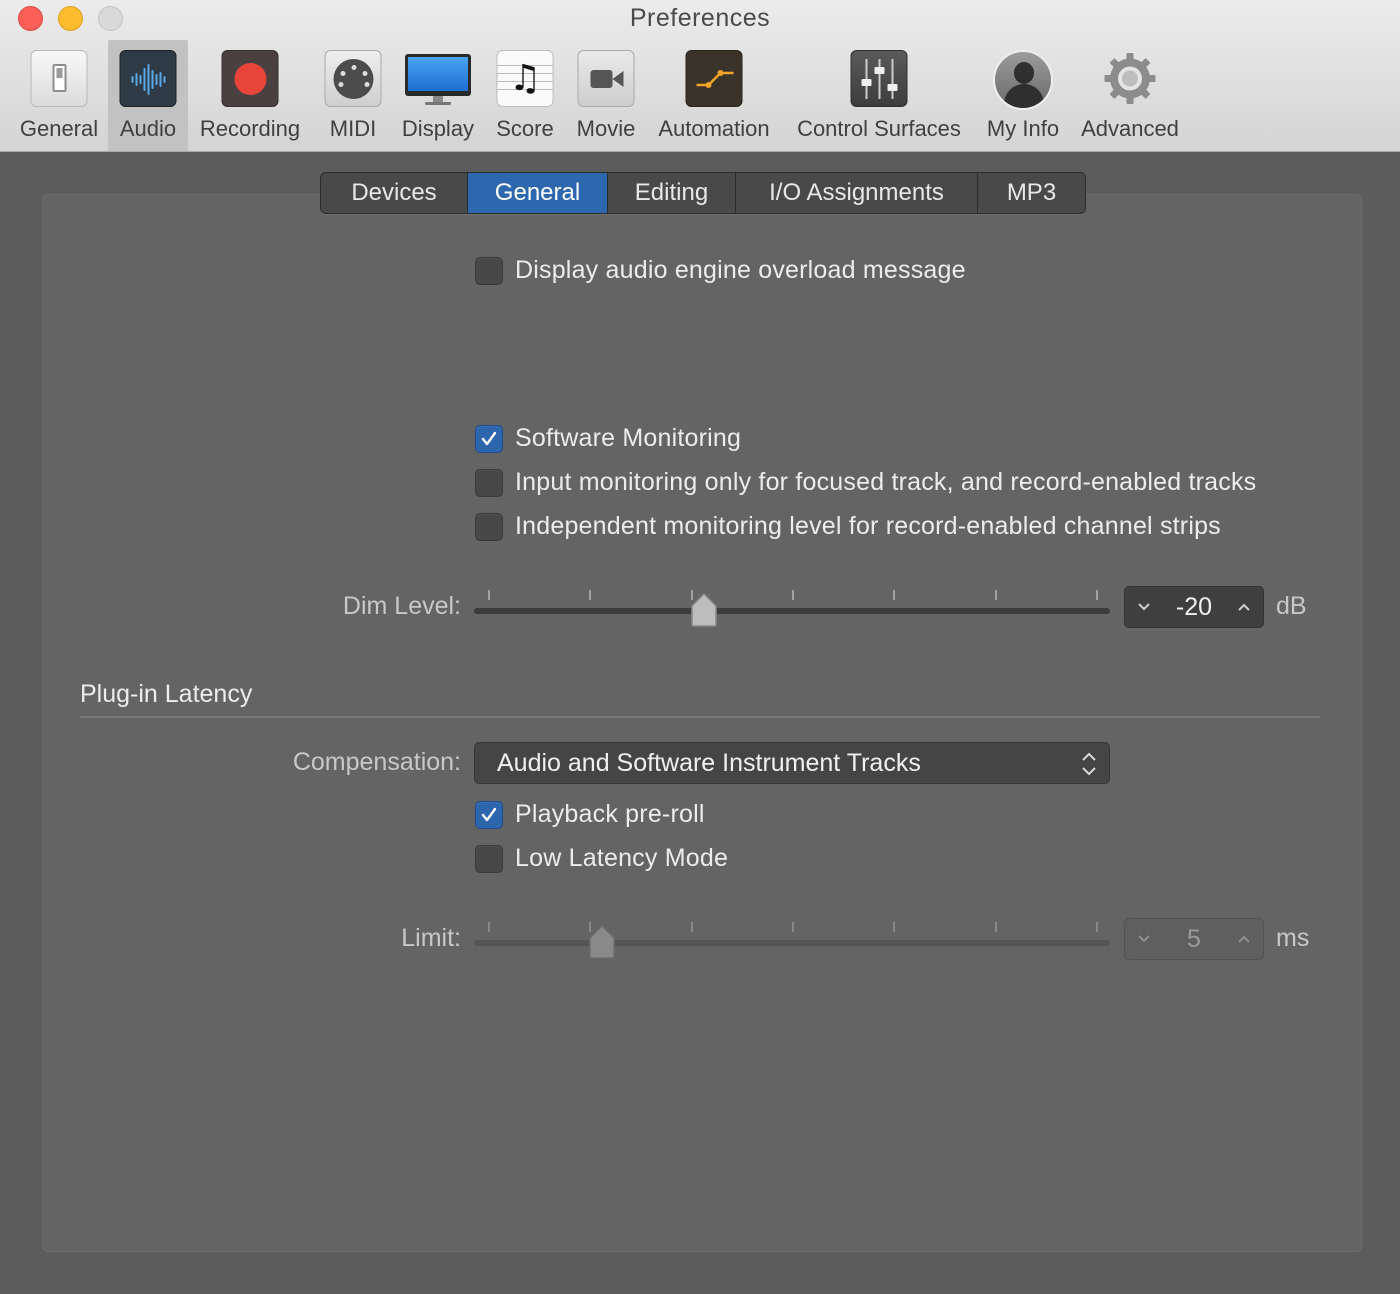  Describe the element at coordinates (606, 128) in the screenshot. I see `toolbar-item-label: Movie` at that location.